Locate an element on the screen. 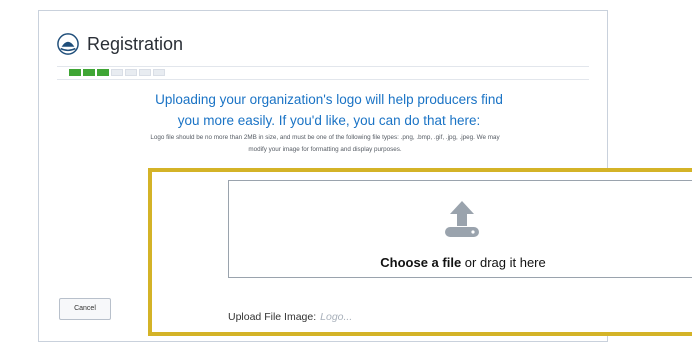 This screenshot has height=345, width=692. dropzone-text: Choose a file or drag it here is located at coordinates (460, 262).